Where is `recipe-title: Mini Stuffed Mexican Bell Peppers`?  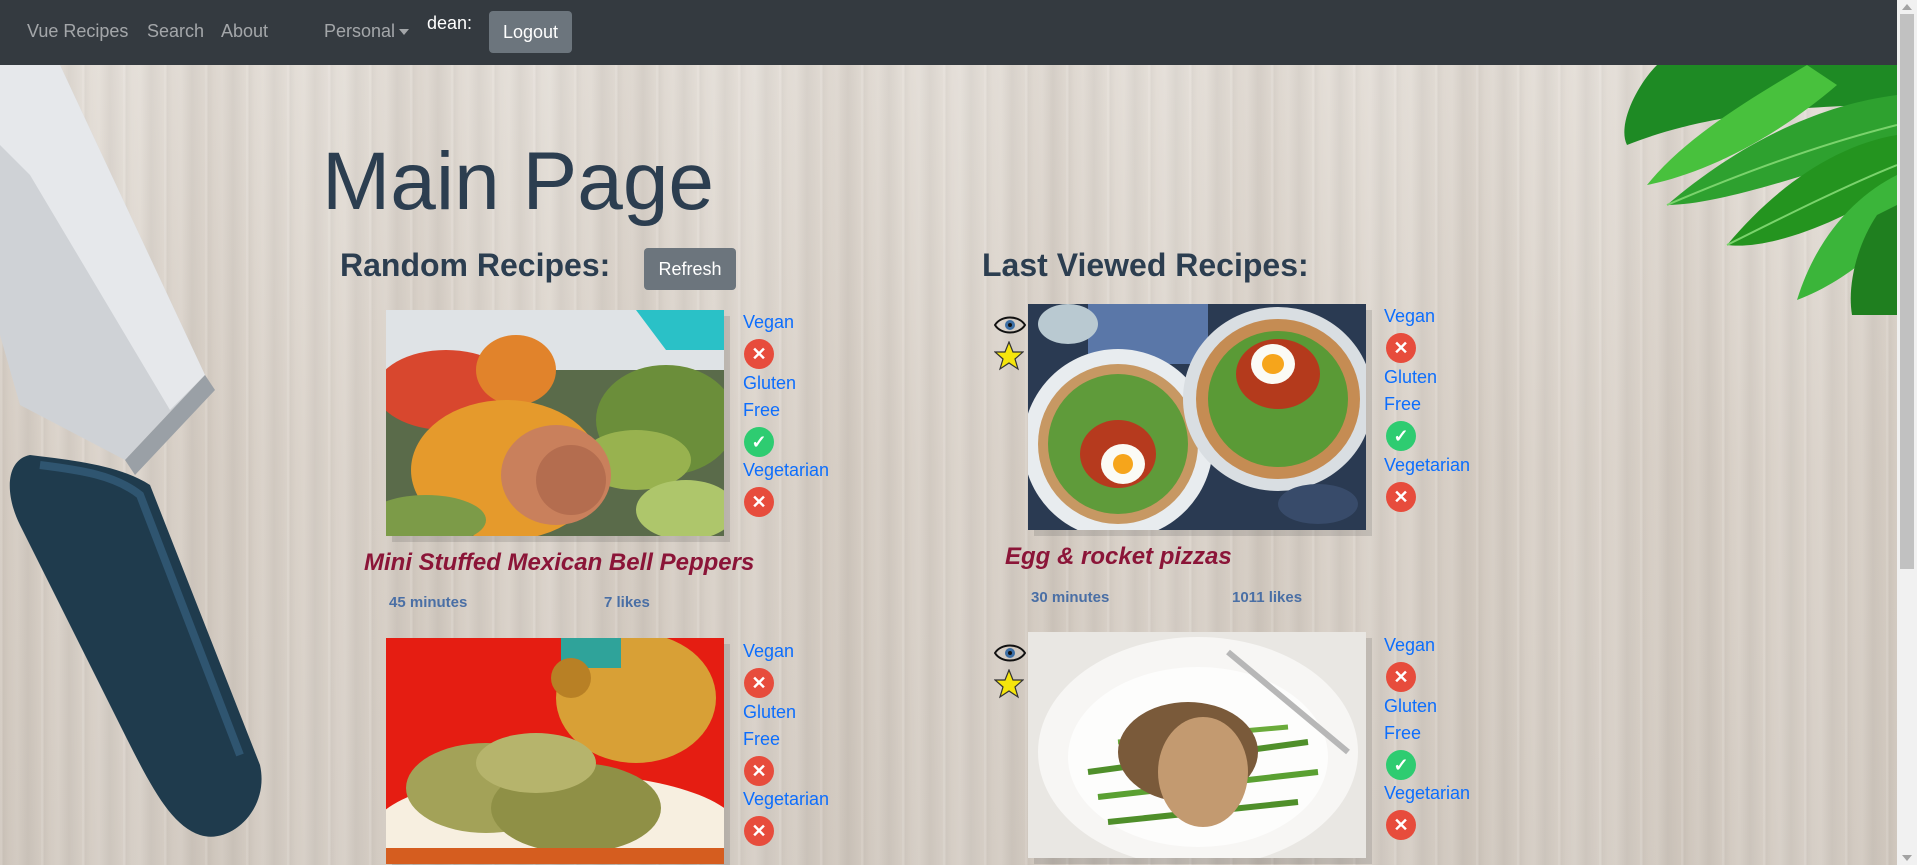 recipe-title: Mini Stuffed Mexican Bell Peppers is located at coordinates (559, 563).